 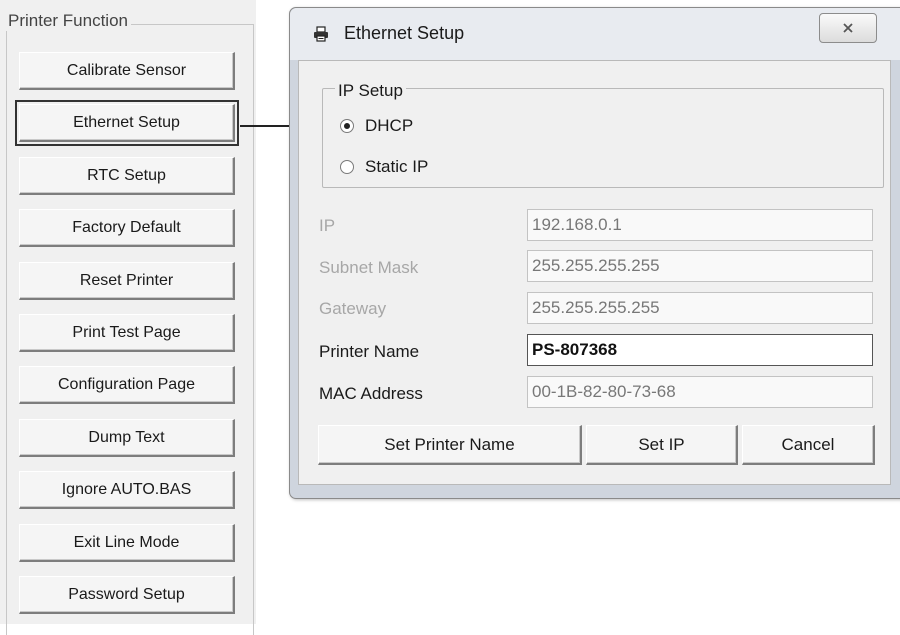 What do you see at coordinates (700, 225) in the screenshot?
I see `ip-field` at bounding box center [700, 225].